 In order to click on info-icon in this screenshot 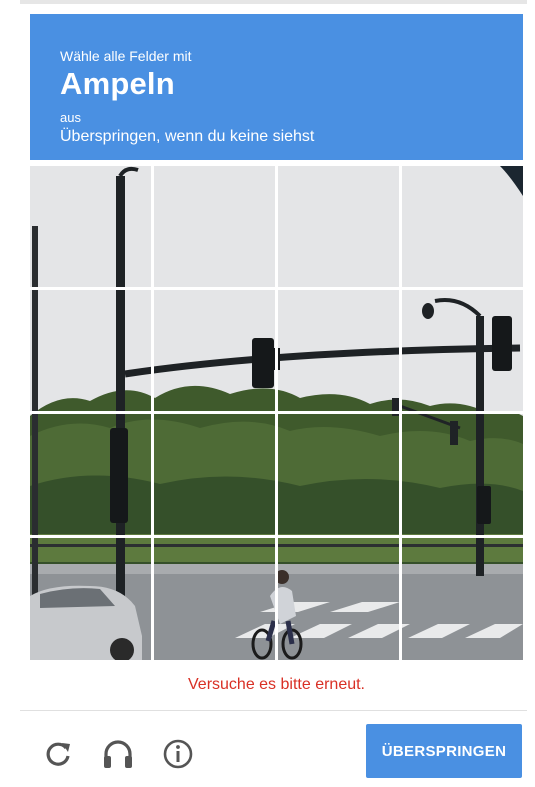, I will do `click(178, 754)`.